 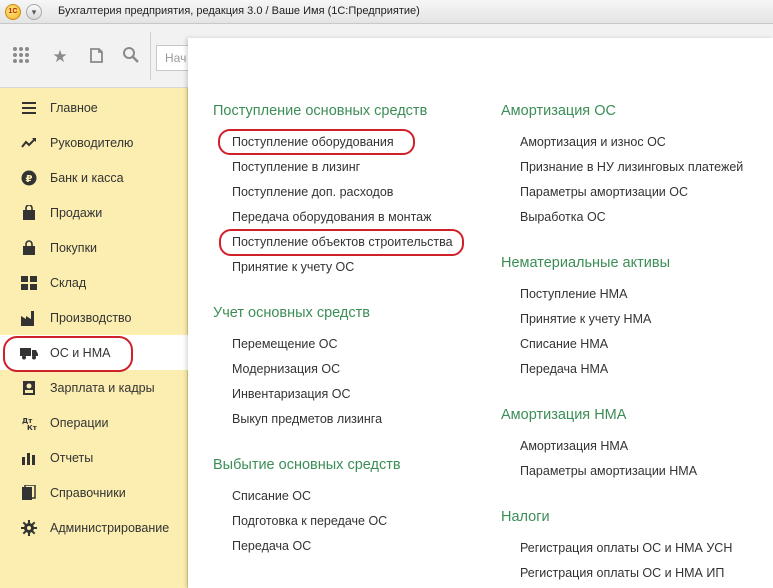 I want to click on main-menu-icon: ▾, so click(x=34, y=12).